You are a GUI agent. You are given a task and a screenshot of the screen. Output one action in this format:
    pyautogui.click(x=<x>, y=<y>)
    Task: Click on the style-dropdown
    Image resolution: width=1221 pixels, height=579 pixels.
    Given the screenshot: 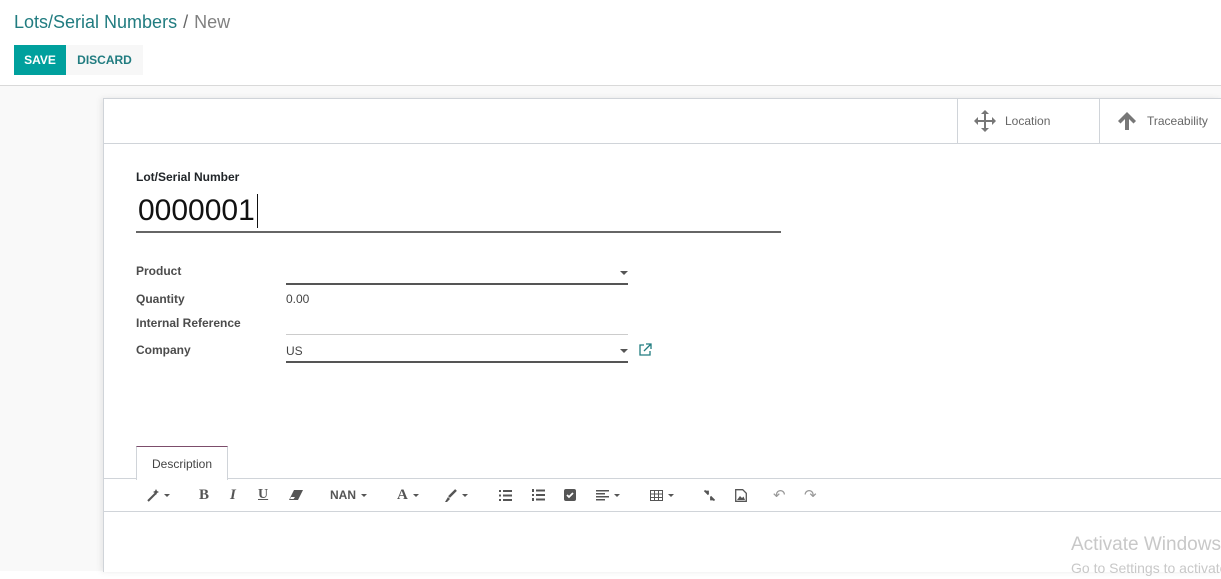 What is the action you would take?
    pyautogui.click(x=158, y=495)
    